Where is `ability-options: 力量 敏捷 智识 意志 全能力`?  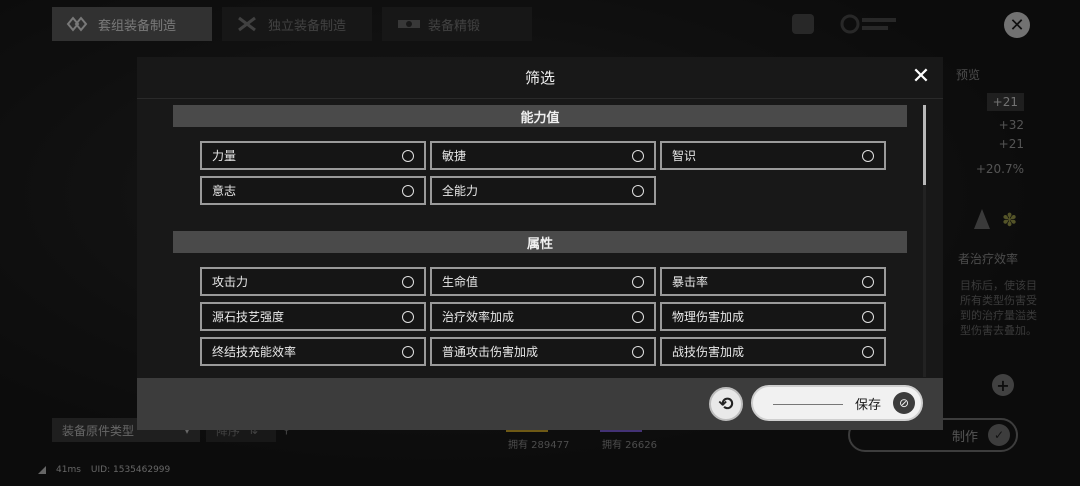 ability-options: 力量 敏捷 智识 意志 全能力 is located at coordinates (541, 166).